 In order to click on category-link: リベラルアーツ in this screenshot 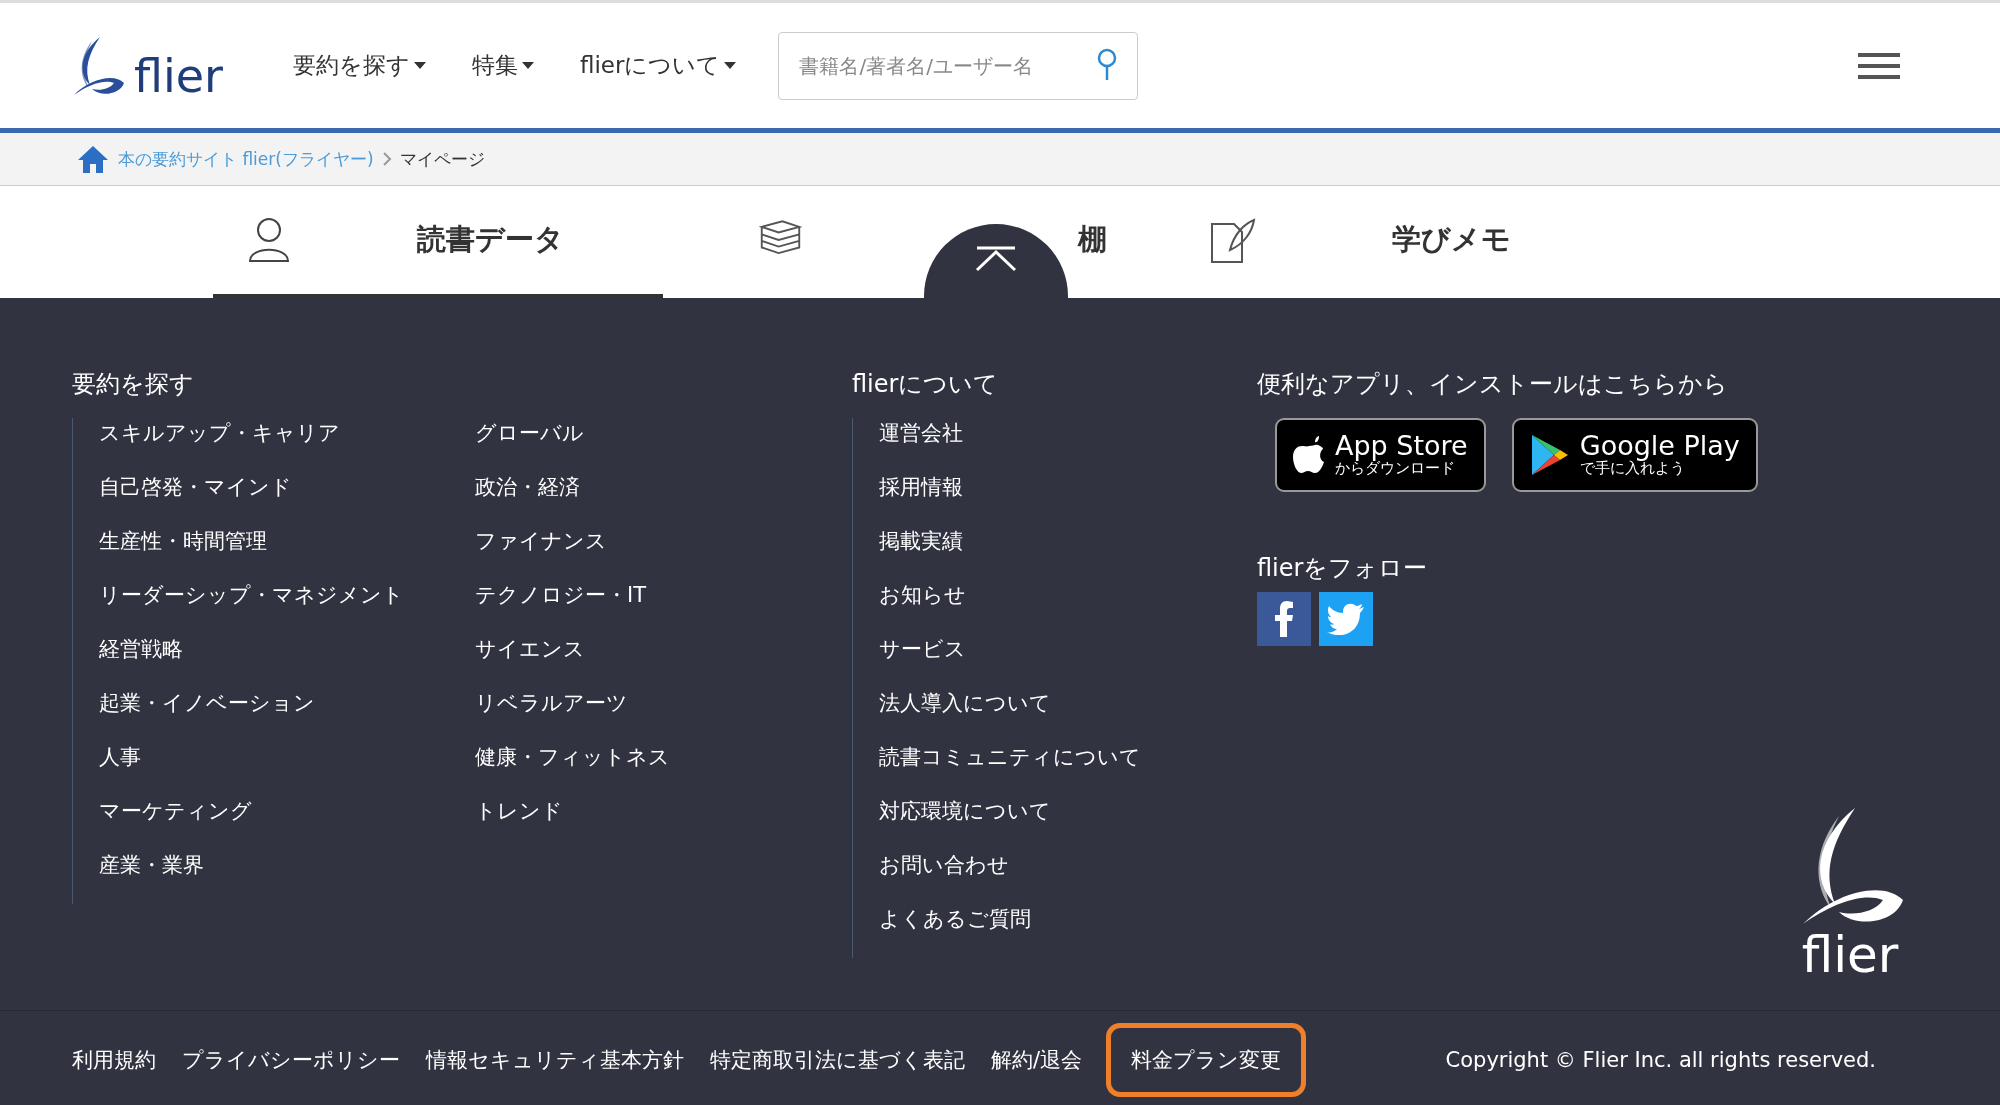, I will do `click(650, 715)`.